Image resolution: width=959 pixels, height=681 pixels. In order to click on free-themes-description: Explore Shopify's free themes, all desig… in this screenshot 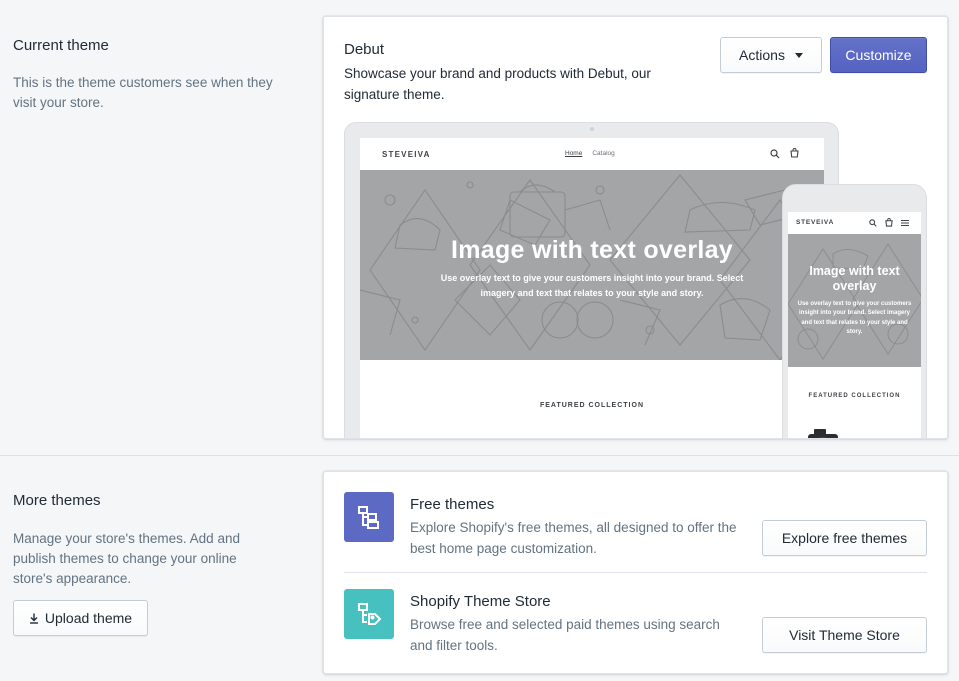, I will do `click(573, 538)`.